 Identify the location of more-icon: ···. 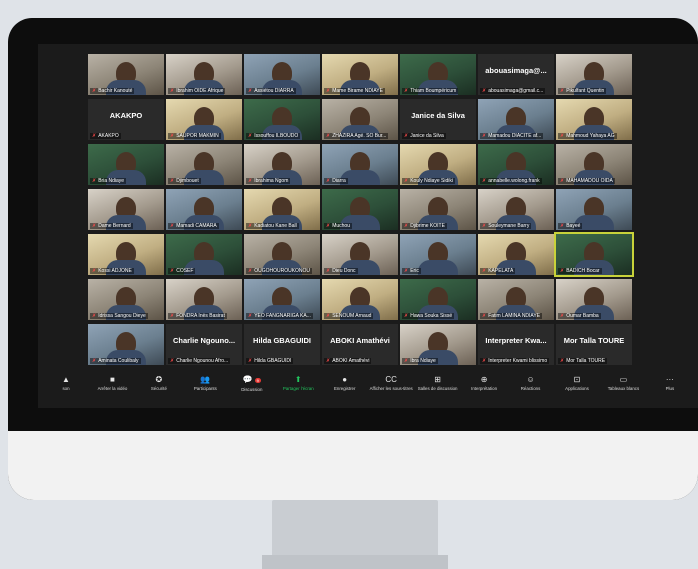
(669, 379).